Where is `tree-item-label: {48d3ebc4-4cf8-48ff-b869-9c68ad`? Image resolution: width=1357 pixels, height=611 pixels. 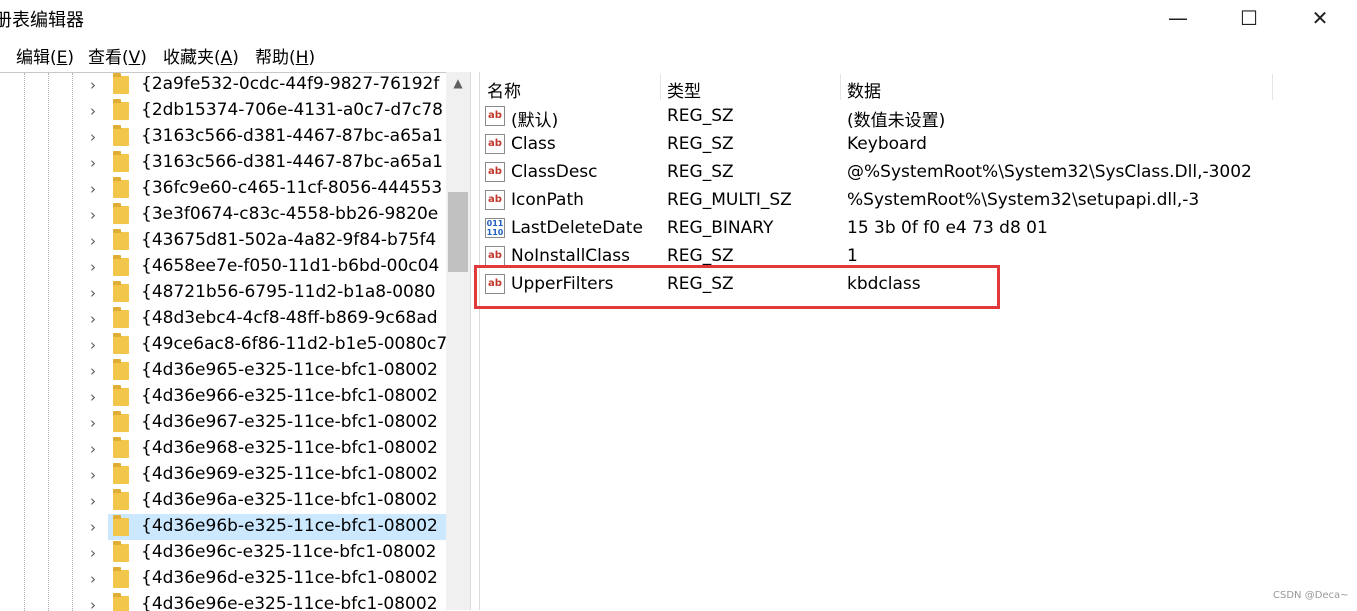
tree-item-label: {48d3ebc4-4cf8-48ff-b869-9c68ad is located at coordinates (289, 318).